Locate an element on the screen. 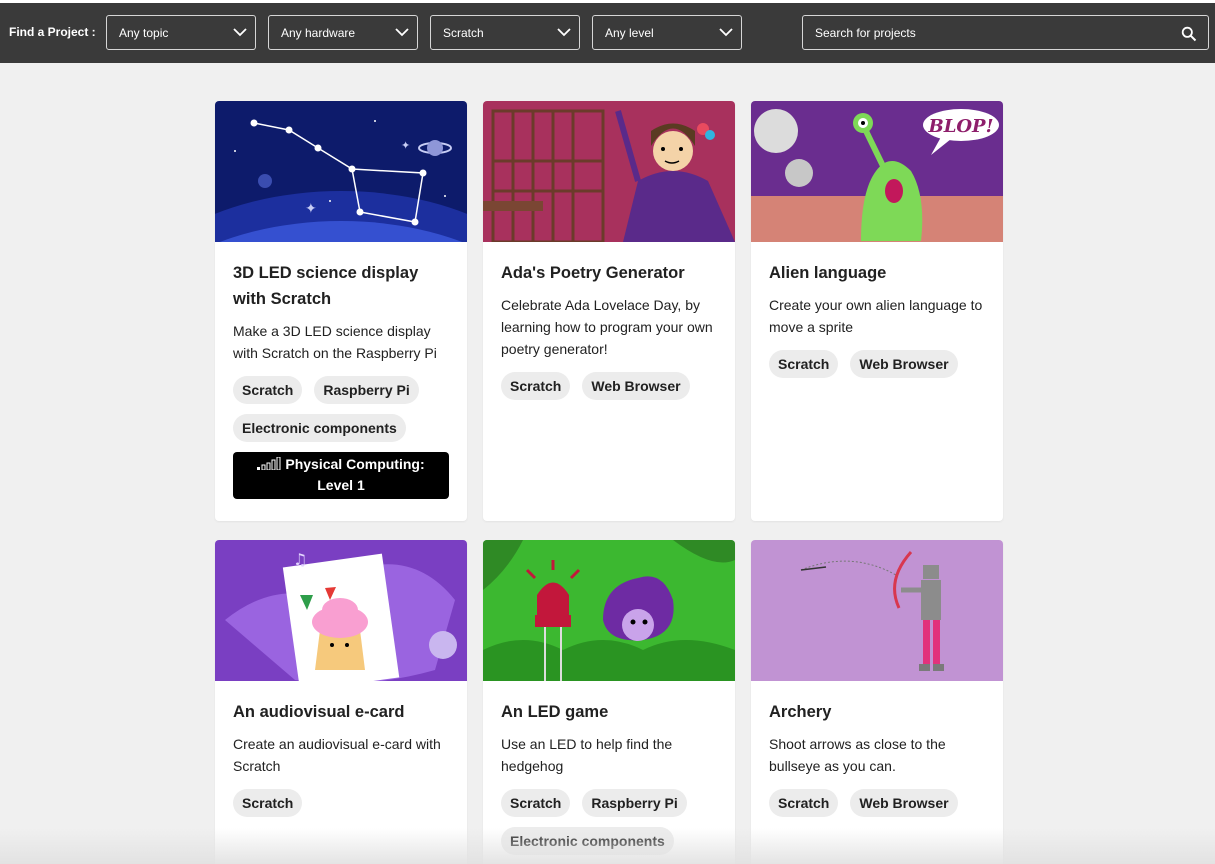 The height and width of the screenshot is (864, 1215). project-title: Archery is located at coordinates (800, 712).